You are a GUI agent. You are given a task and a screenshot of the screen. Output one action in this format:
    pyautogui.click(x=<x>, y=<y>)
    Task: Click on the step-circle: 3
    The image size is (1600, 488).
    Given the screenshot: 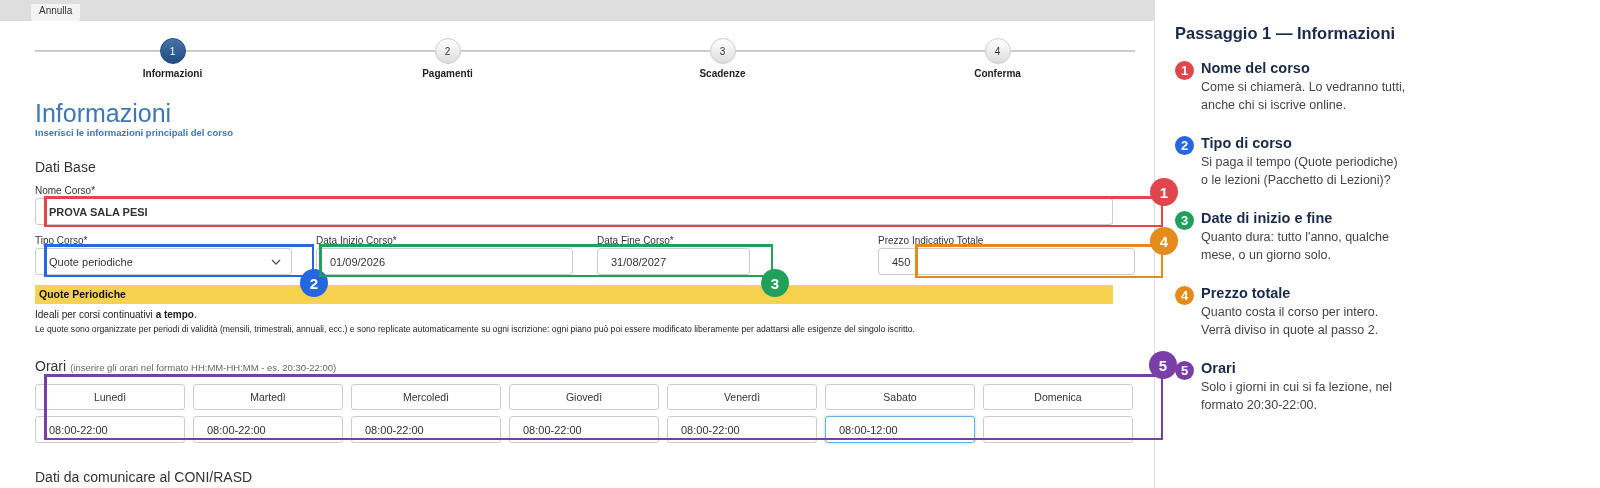 What is the action you would take?
    pyautogui.click(x=722, y=51)
    